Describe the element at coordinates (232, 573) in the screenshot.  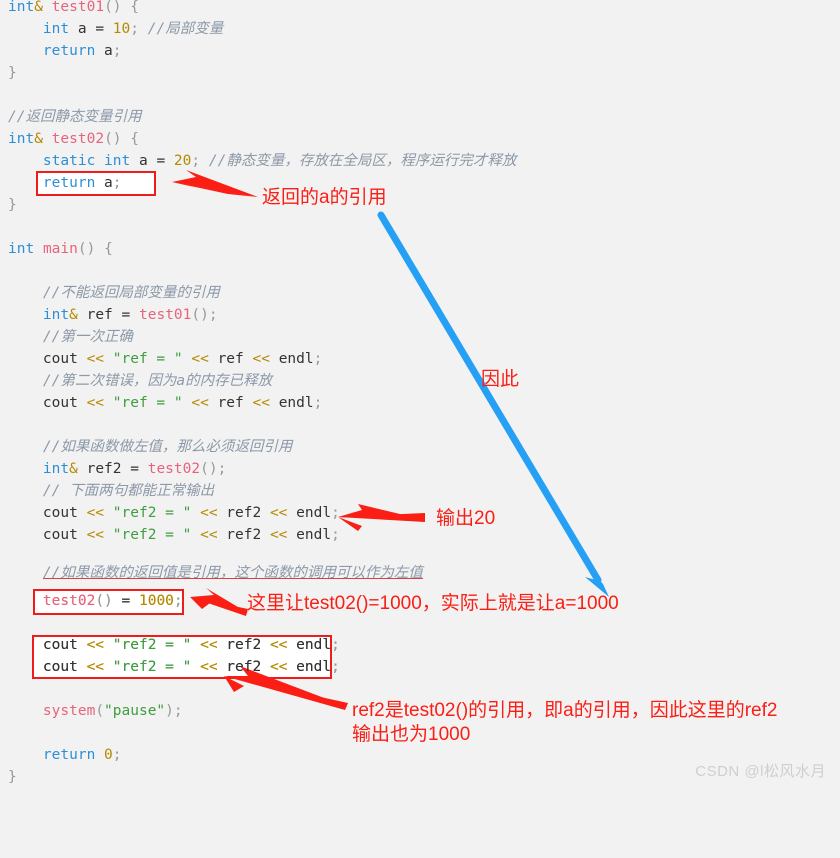
I see `code-line-27: //如果函数的返回值是引用，这个函数的调用可以作为左值` at that location.